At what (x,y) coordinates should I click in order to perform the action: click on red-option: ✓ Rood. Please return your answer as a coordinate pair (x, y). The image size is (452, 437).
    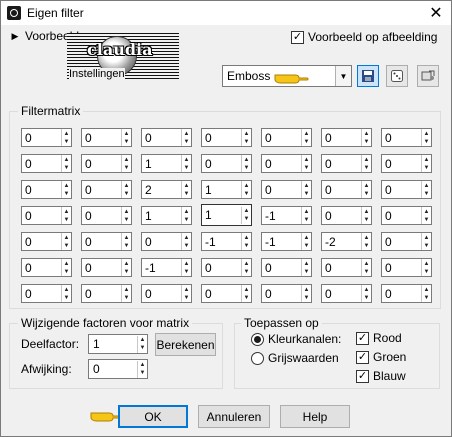
    Looking at the image, I should click on (379, 338).